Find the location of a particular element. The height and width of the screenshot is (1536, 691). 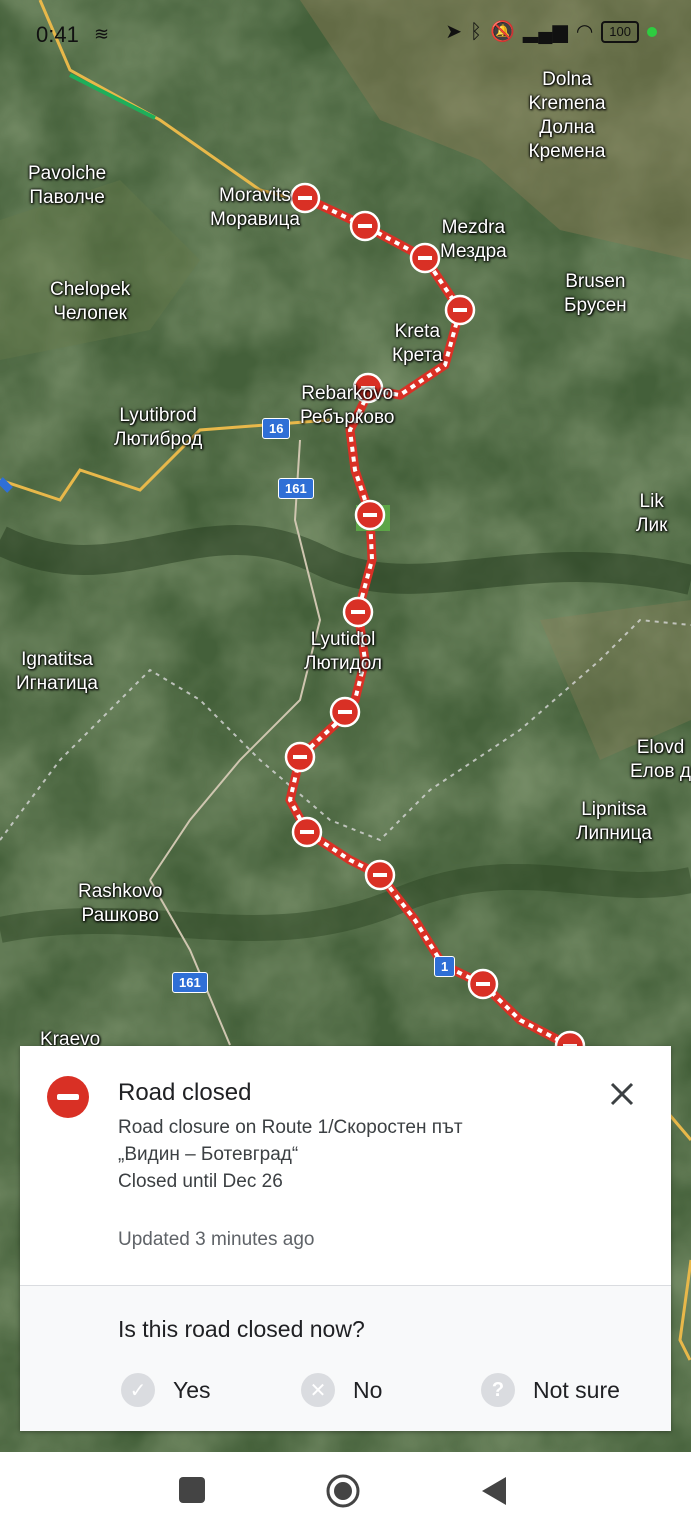

wifi-icon: ◠ is located at coordinates (584, 32).